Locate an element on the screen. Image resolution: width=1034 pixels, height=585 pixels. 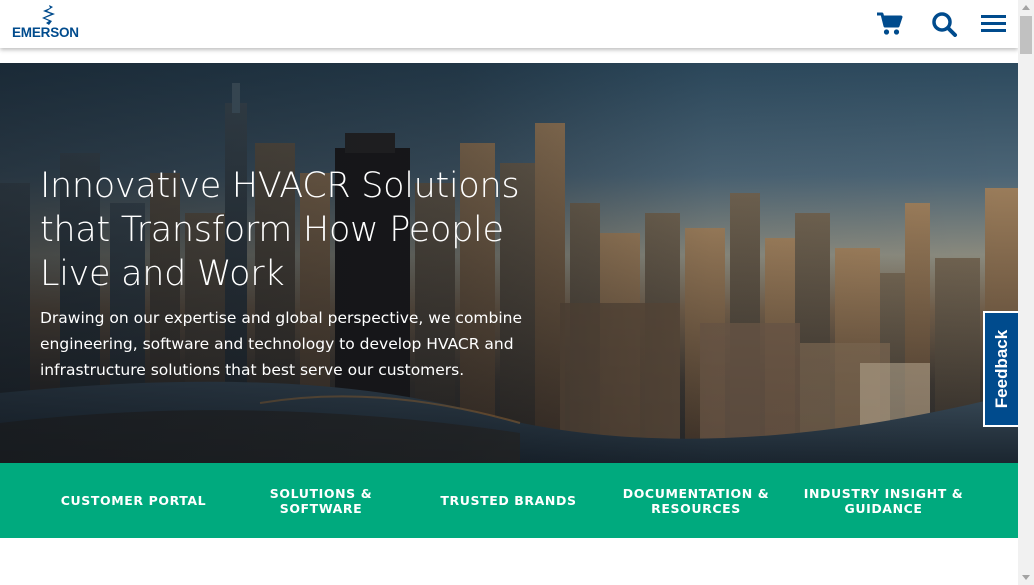
cart-icon is located at coordinates (890, 24).